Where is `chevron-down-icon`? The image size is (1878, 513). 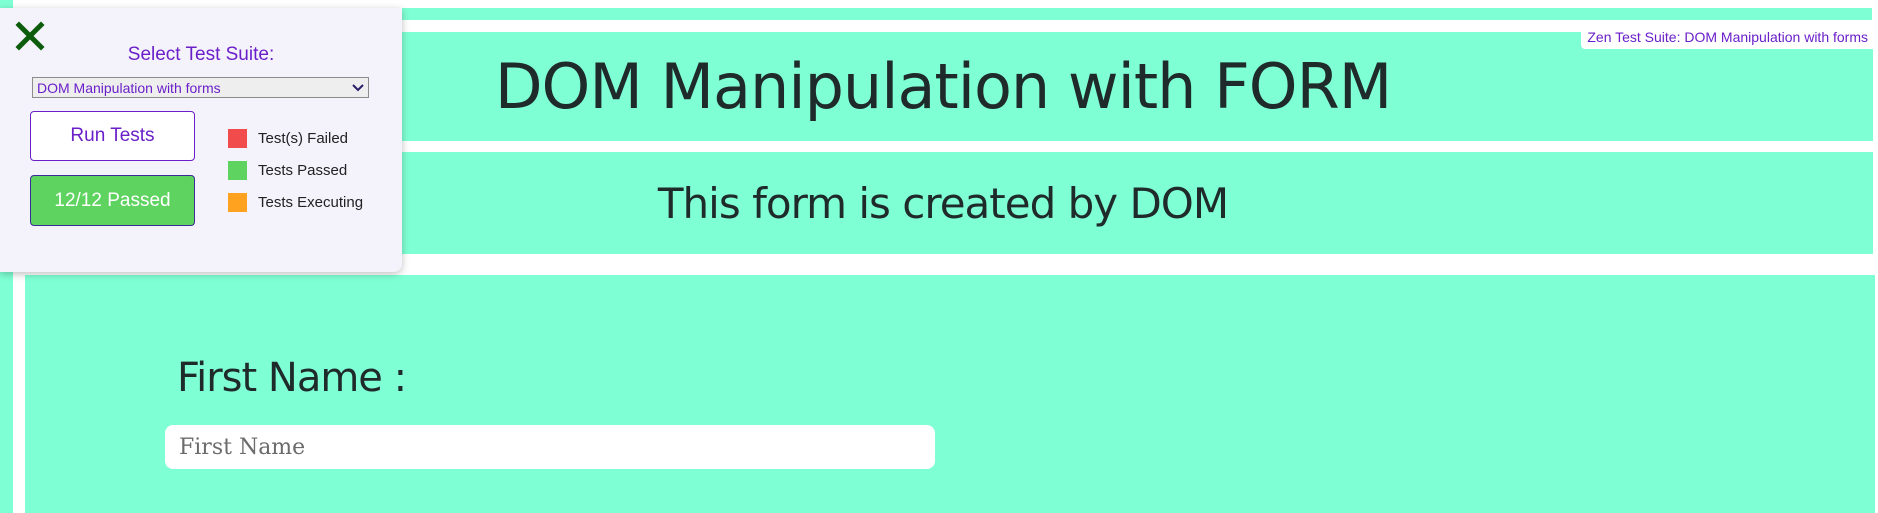
chevron-down-icon is located at coordinates (358, 87).